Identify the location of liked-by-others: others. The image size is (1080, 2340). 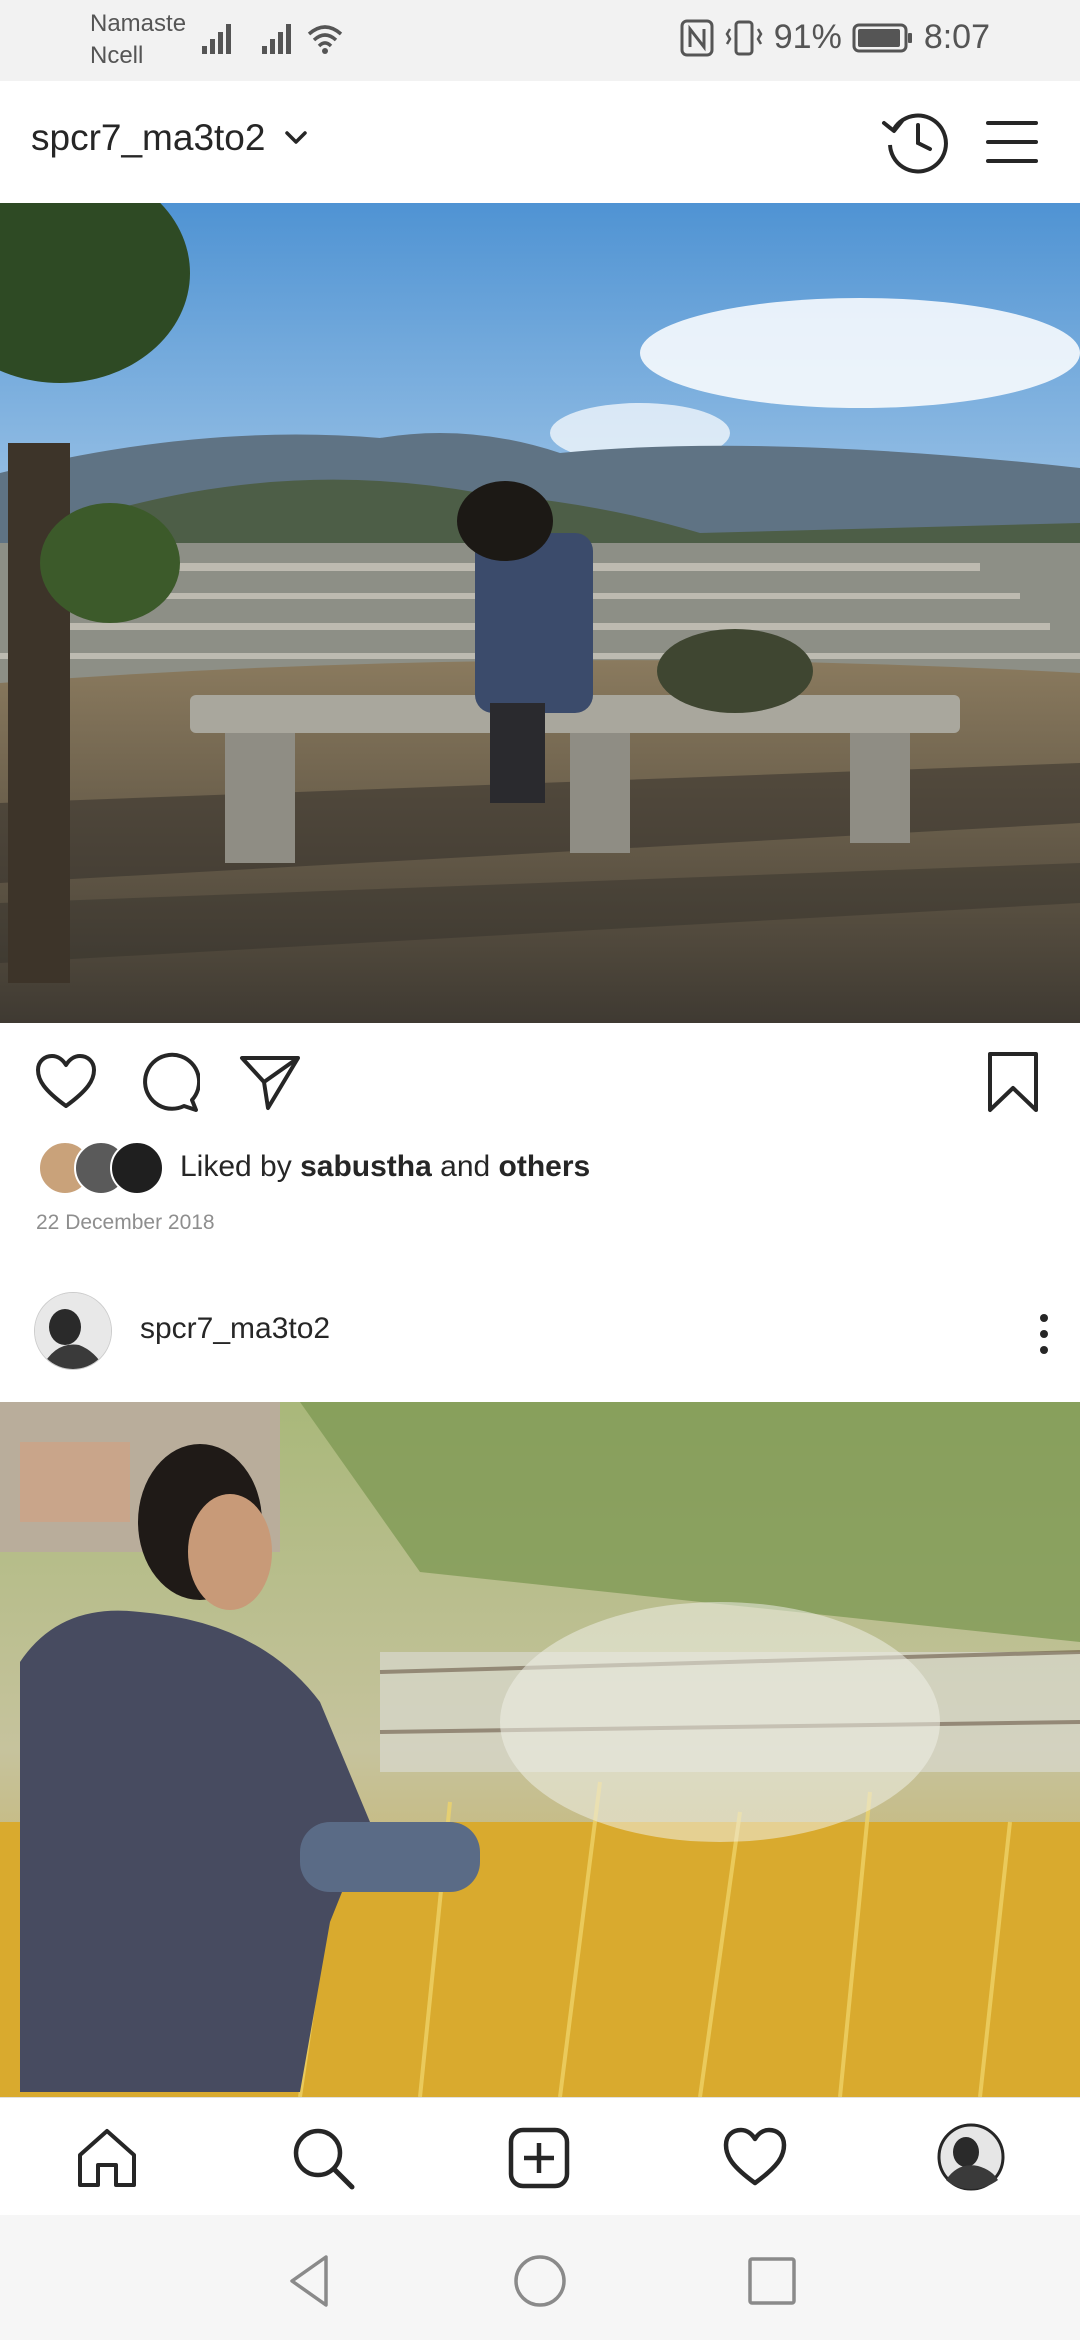
(545, 1166).